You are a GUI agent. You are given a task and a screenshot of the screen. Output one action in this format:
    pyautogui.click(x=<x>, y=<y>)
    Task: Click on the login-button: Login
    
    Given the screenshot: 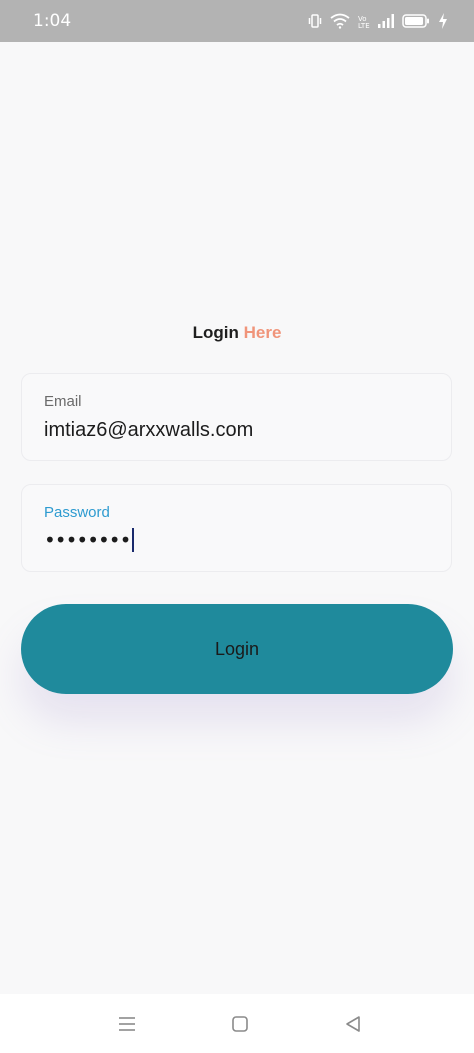 What is the action you would take?
    pyautogui.click(x=237, y=649)
    